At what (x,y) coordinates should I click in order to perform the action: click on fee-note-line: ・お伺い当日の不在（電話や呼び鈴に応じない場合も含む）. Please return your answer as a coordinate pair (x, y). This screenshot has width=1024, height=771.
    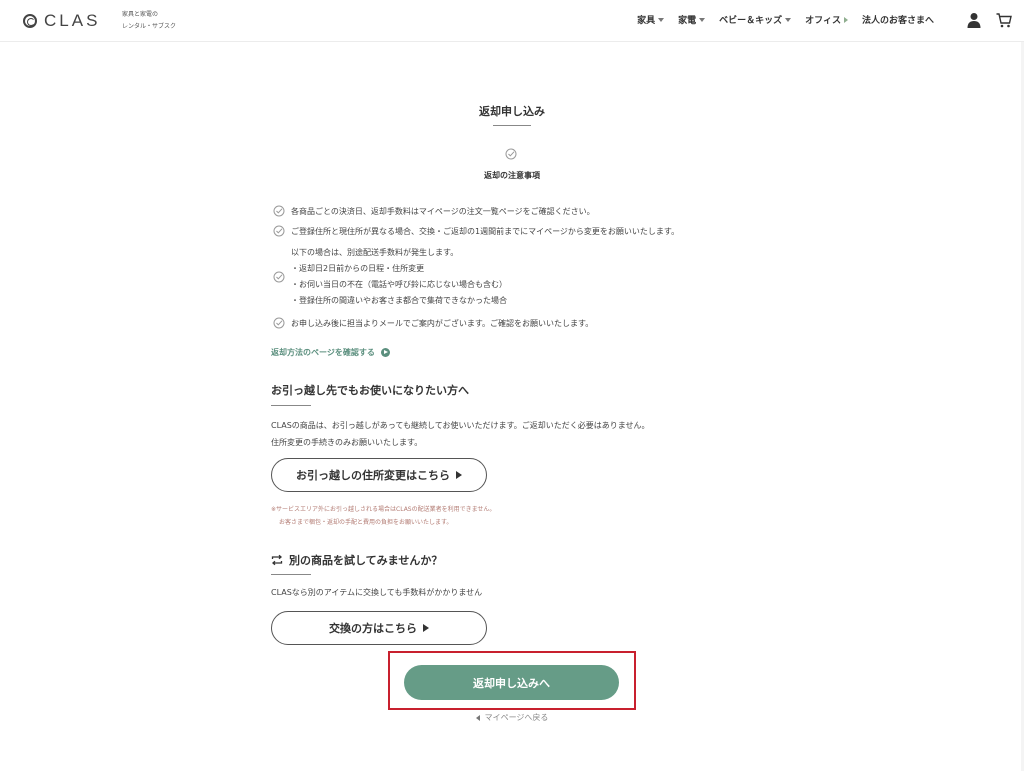
    Looking at the image, I should click on (399, 284).